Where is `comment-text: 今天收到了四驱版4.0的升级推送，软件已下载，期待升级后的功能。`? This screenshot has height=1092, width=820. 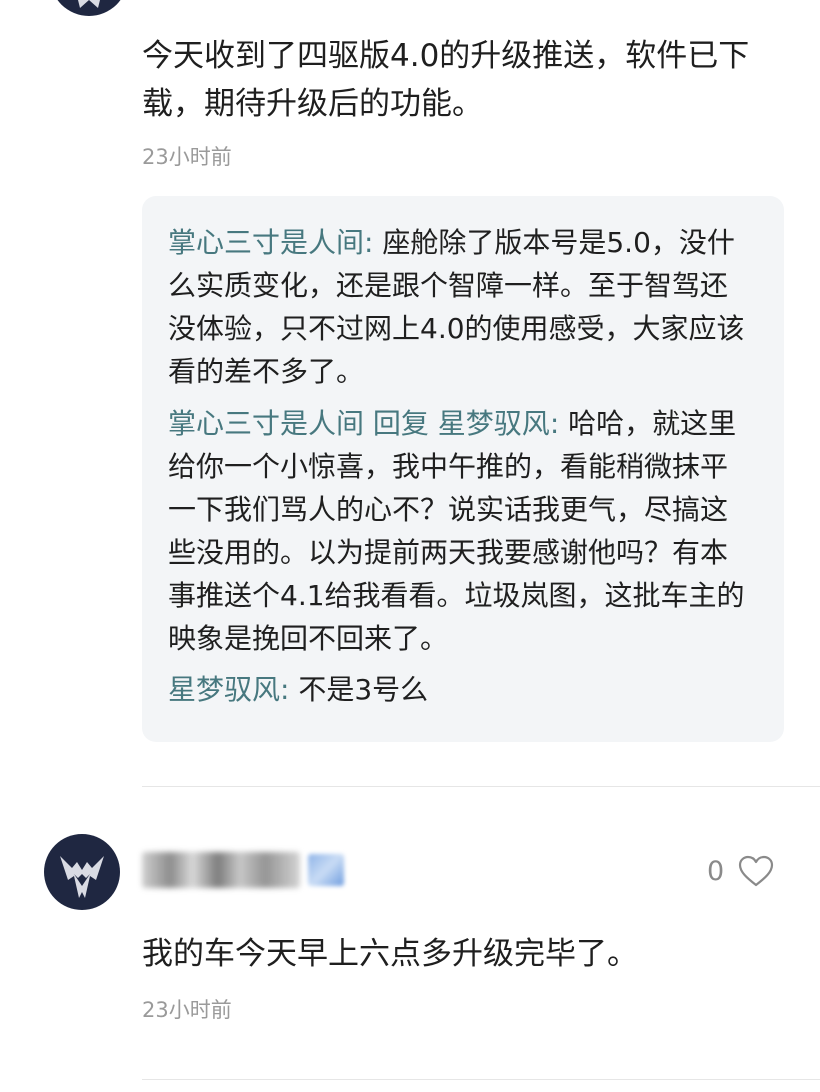 comment-text: 今天收到了四驱版4.0的升级推送，软件已下载，期待升级后的功能。 is located at coordinates (446, 80).